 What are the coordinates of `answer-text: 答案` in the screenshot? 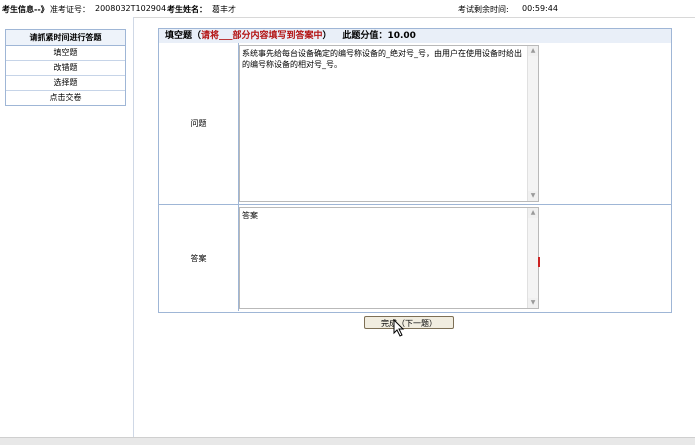 It's located at (250, 215).